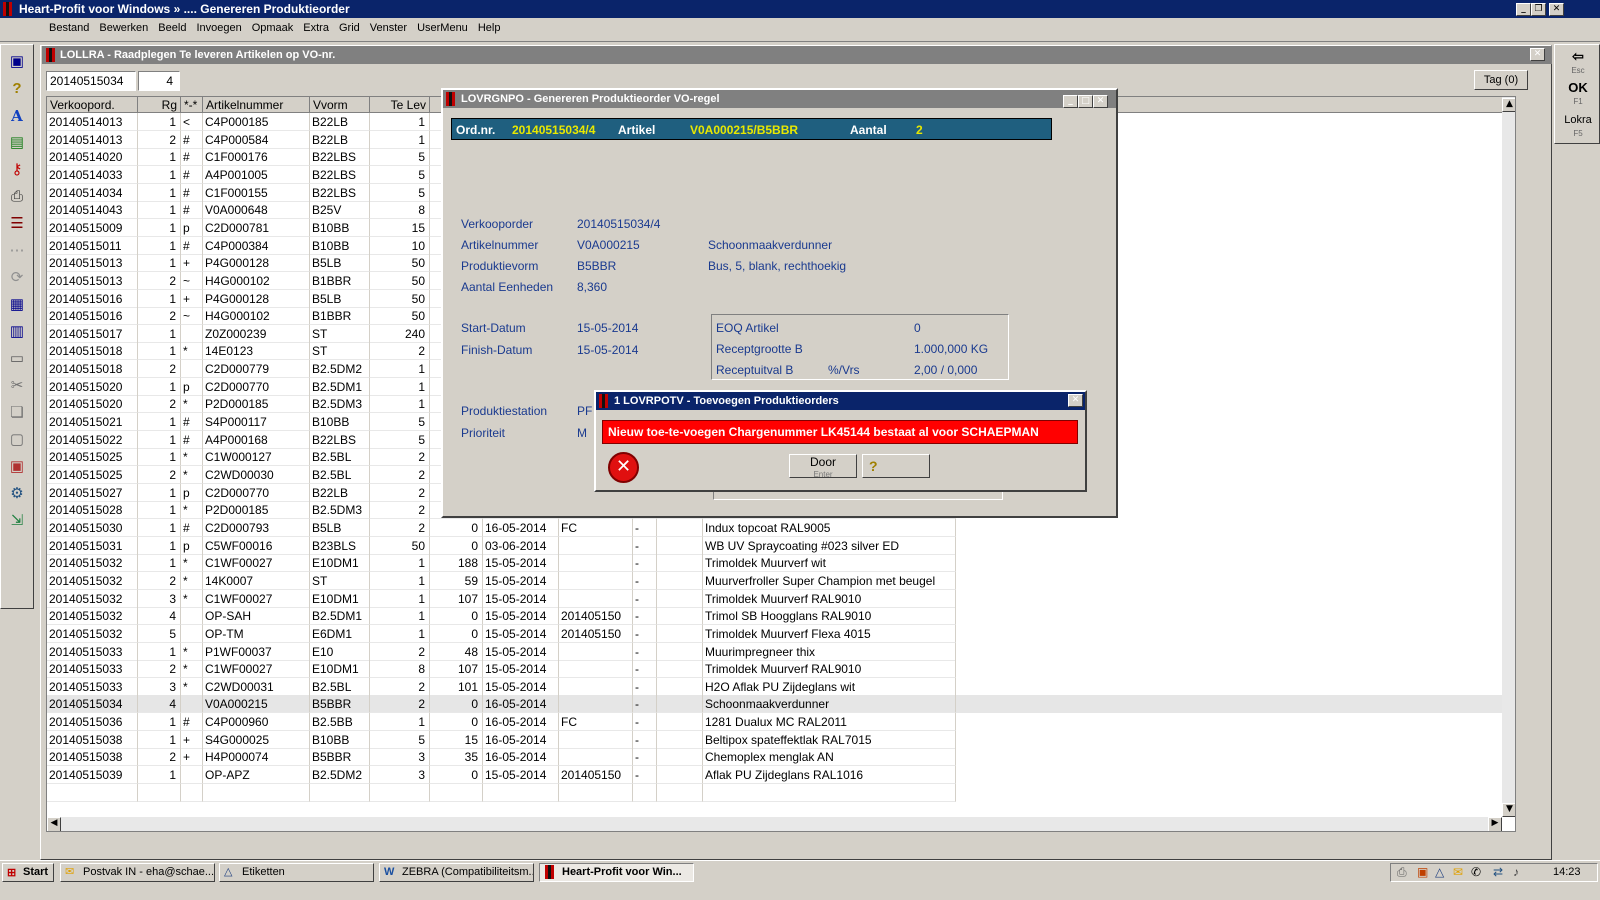  I want to click on vo-number-input: 20140515034, so click(91, 81).